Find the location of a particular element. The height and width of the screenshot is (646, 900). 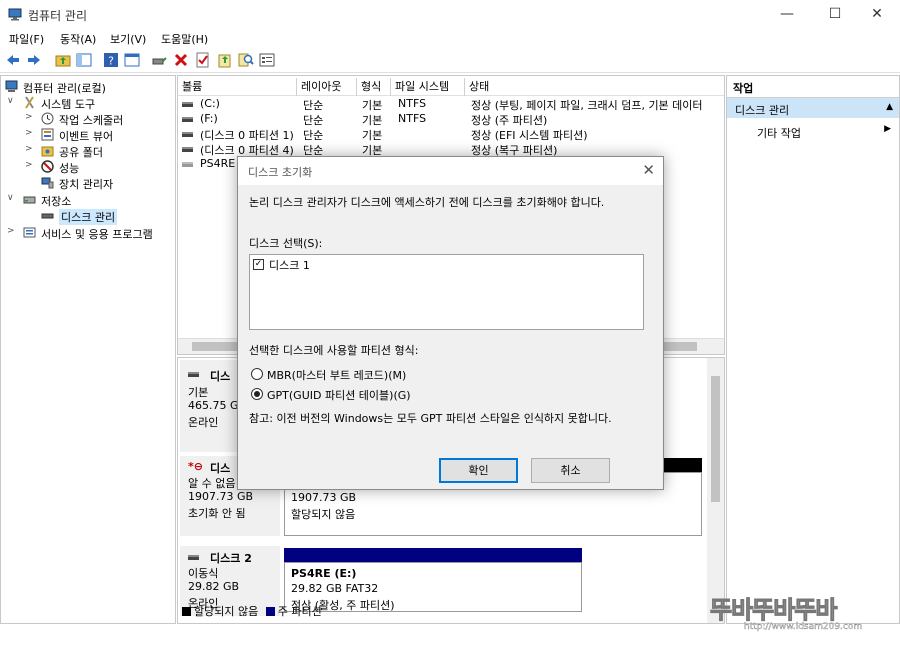

disk-2-volume: PS4RE (E:) 29.82 GB FAT32 정상 (활성, 주 파티션) is located at coordinates (434, 580).